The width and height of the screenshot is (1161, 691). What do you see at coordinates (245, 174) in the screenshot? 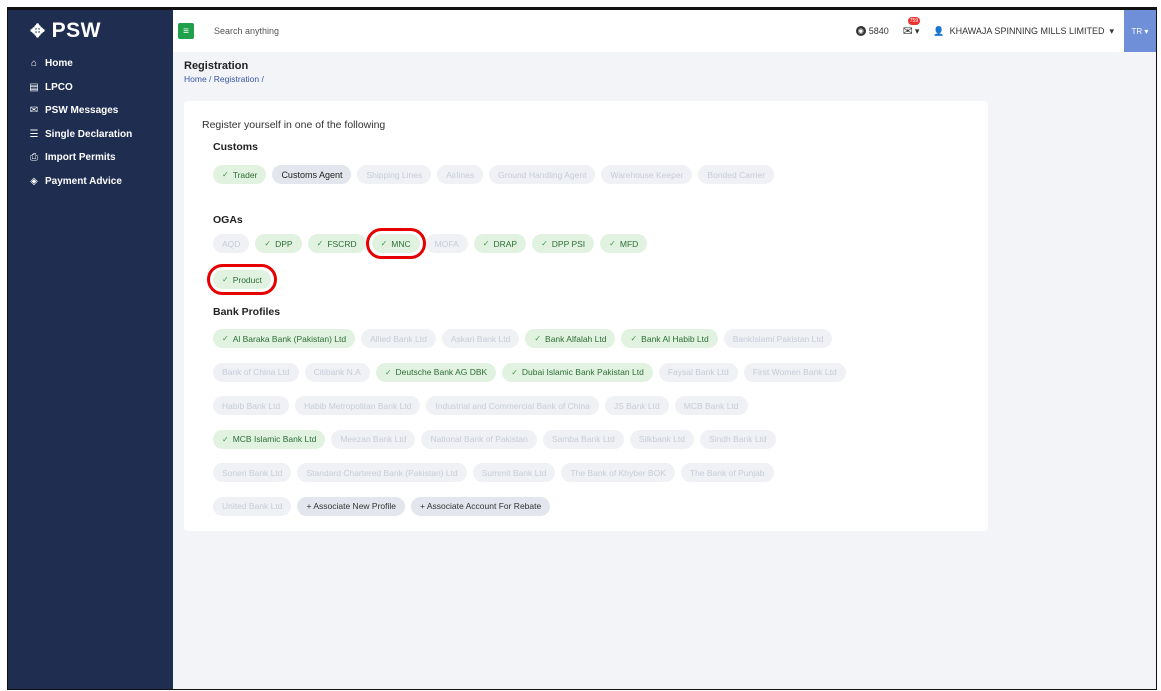
I see `option-label: Trader` at bounding box center [245, 174].